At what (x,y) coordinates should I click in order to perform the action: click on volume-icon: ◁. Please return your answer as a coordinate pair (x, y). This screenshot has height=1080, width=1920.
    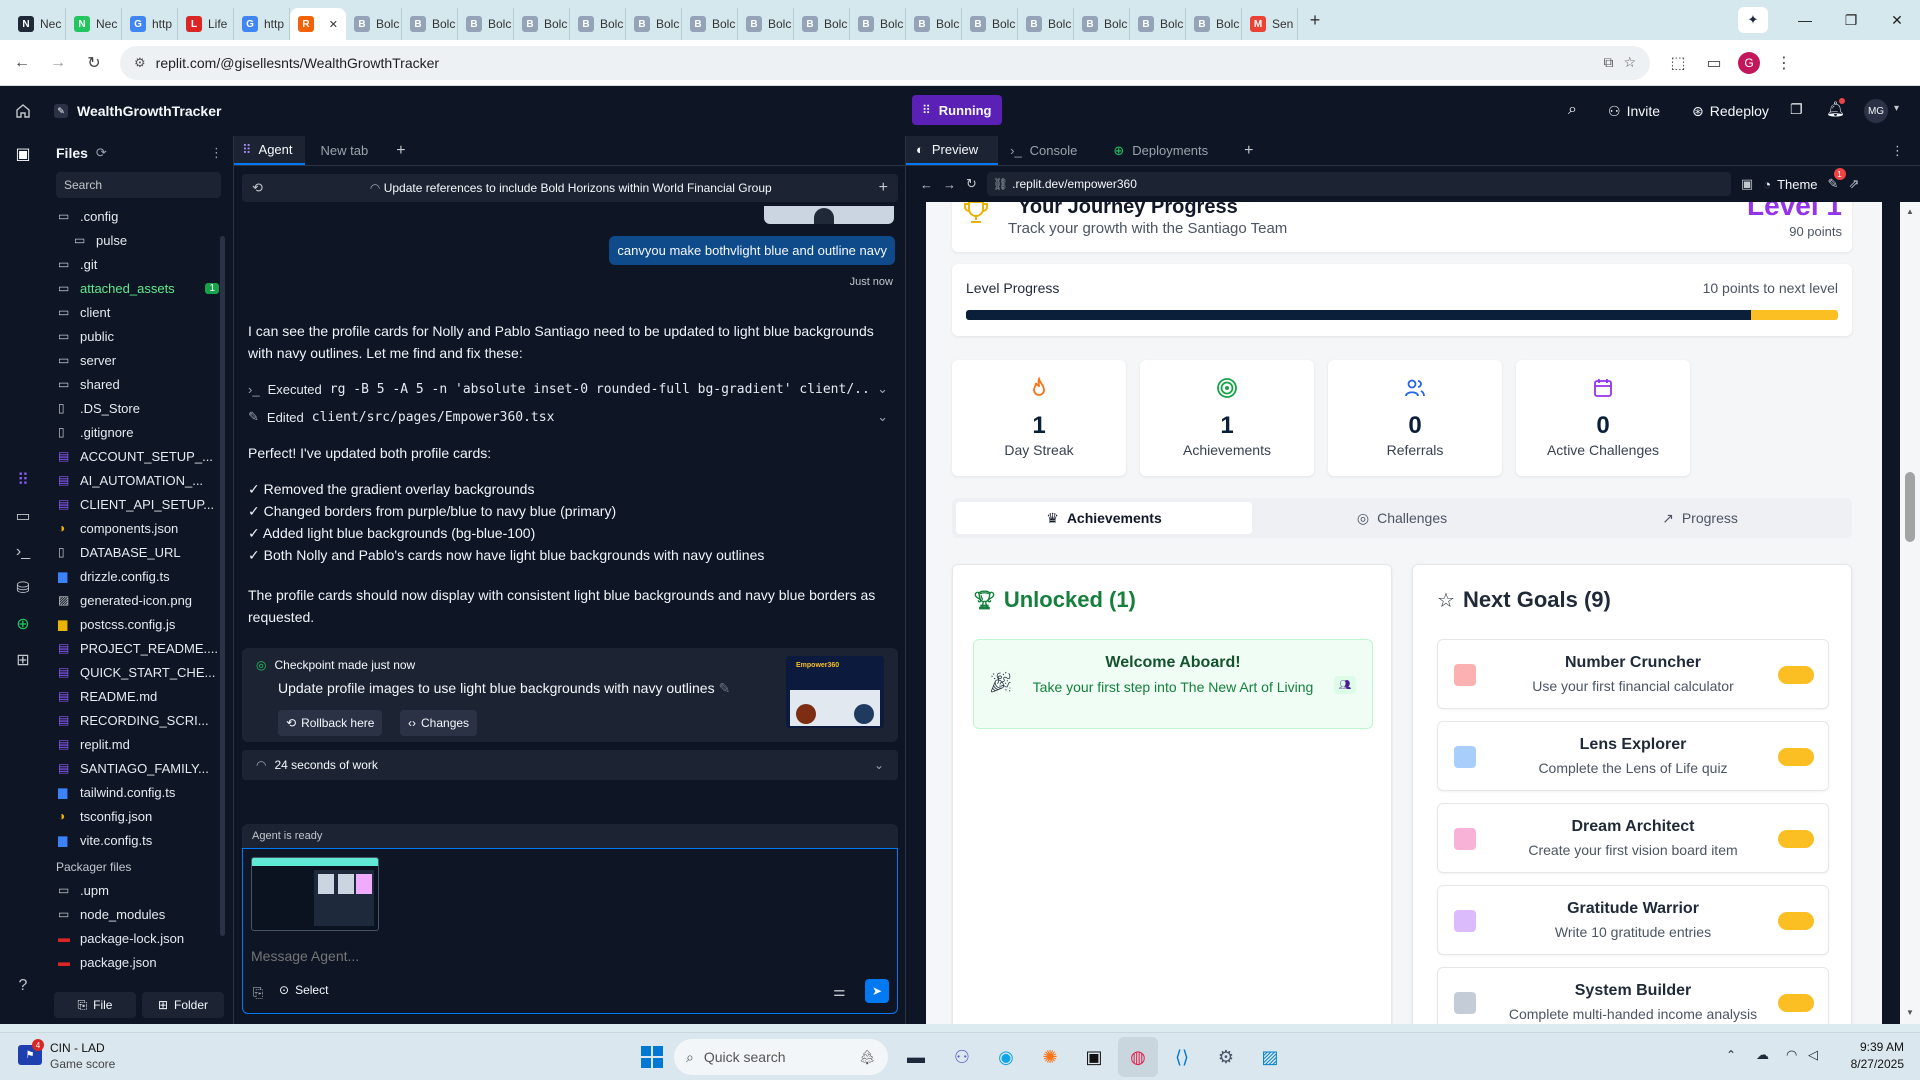
    Looking at the image, I should click on (1813, 1055).